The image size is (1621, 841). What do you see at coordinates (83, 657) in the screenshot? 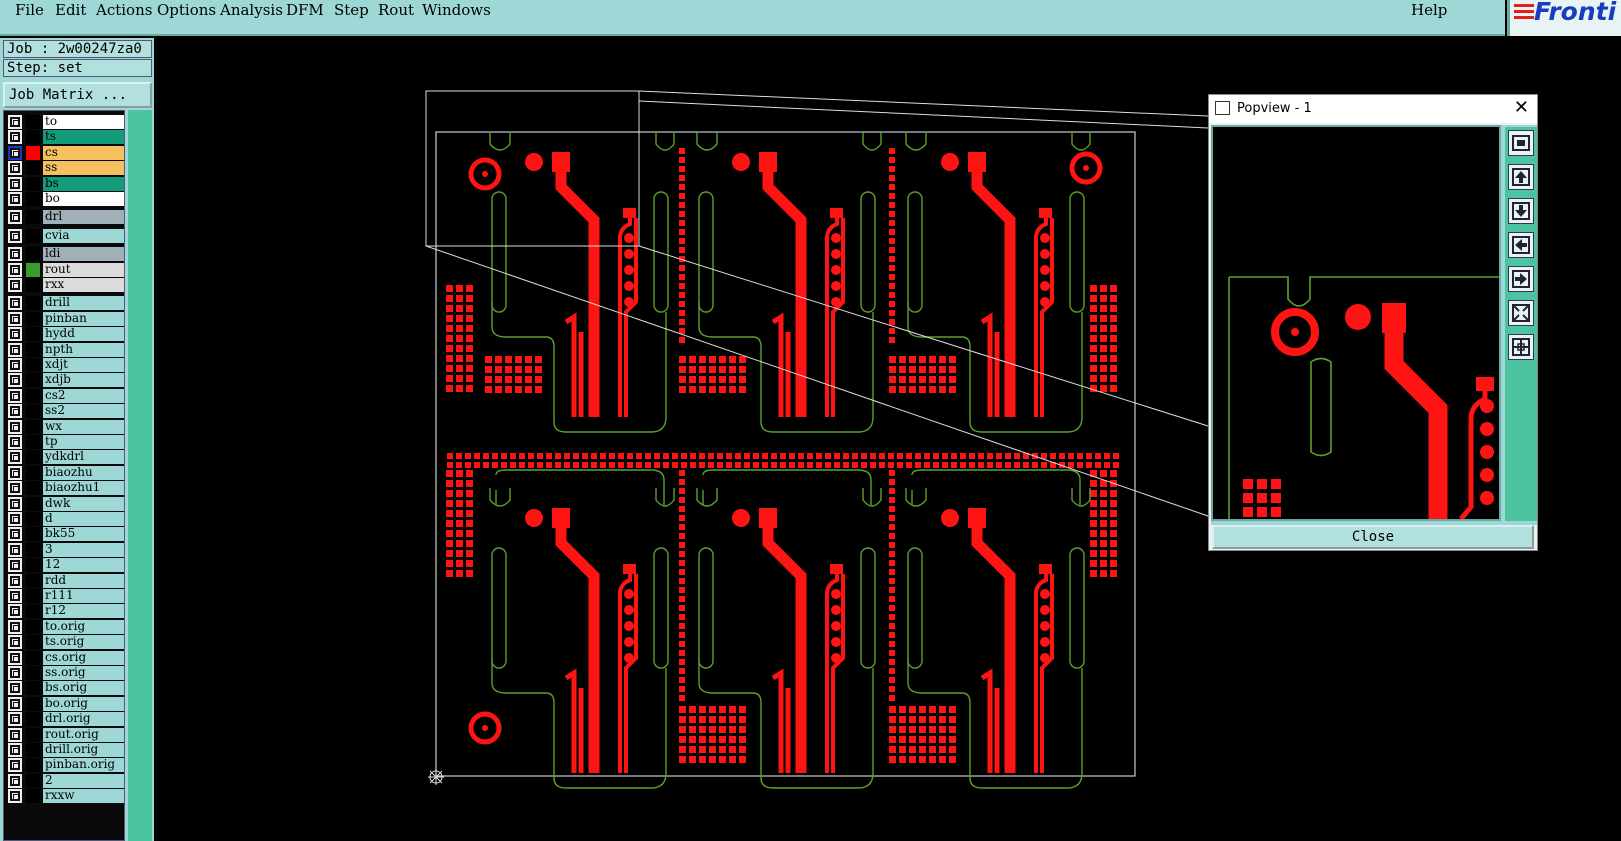
I see `layer-name: cs.orig` at bounding box center [83, 657].